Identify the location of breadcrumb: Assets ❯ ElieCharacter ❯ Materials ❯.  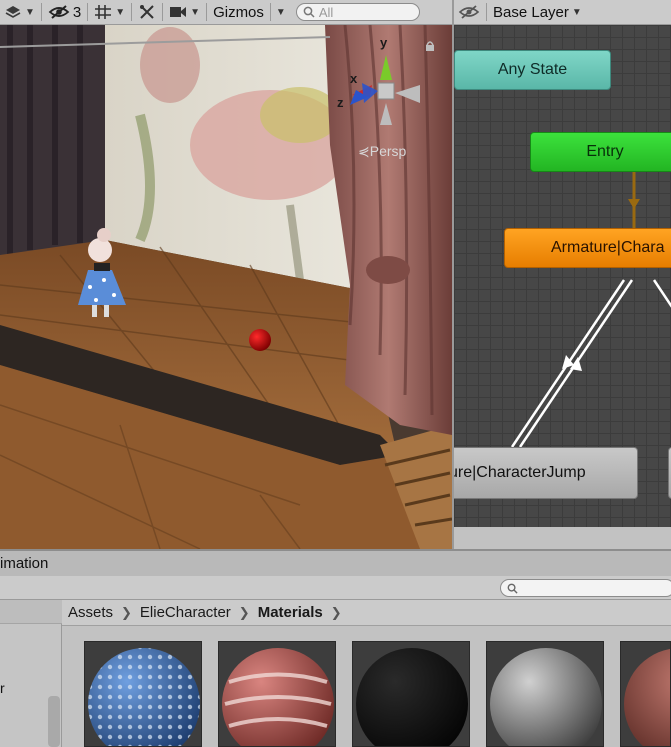
(366, 613).